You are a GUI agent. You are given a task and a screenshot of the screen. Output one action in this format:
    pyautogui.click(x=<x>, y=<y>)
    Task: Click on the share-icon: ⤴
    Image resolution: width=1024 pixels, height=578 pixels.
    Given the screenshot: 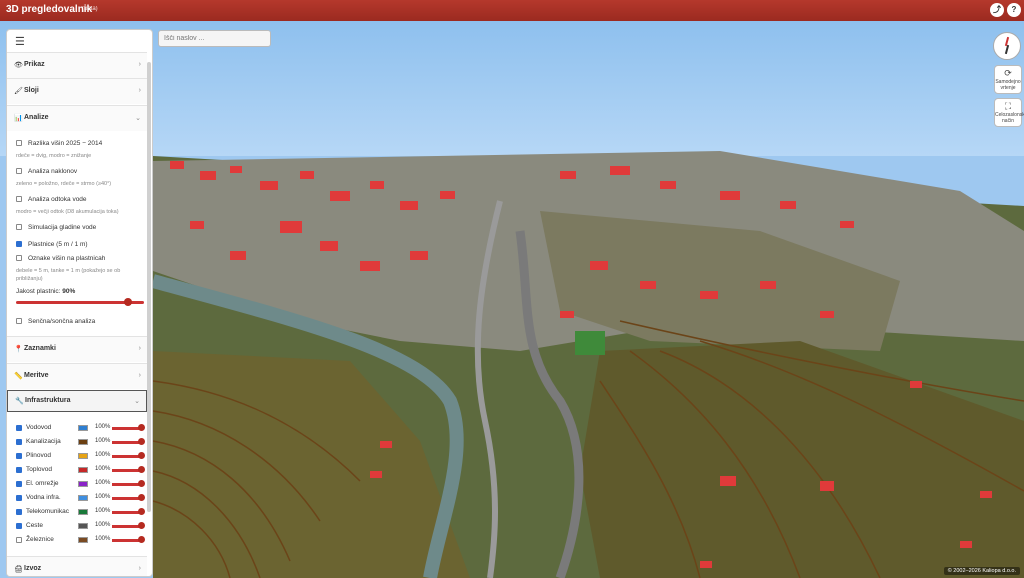 What is the action you would take?
    pyautogui.click(x=997, y=10)
    